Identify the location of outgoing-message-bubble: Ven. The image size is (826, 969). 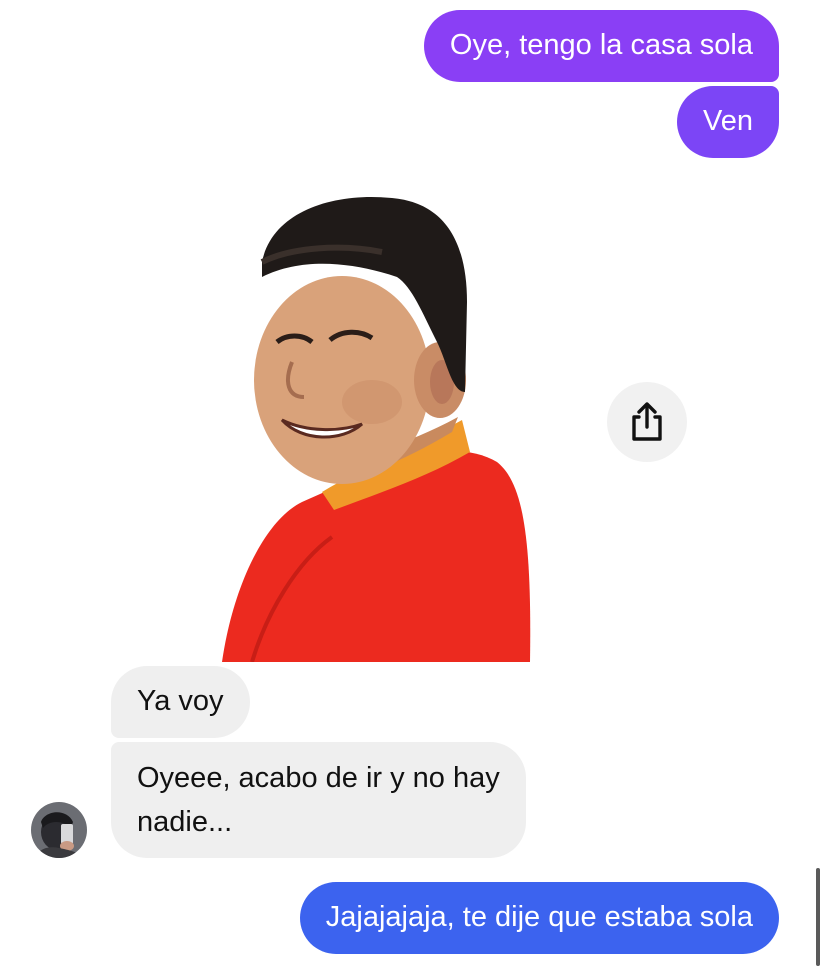
(728, 122).